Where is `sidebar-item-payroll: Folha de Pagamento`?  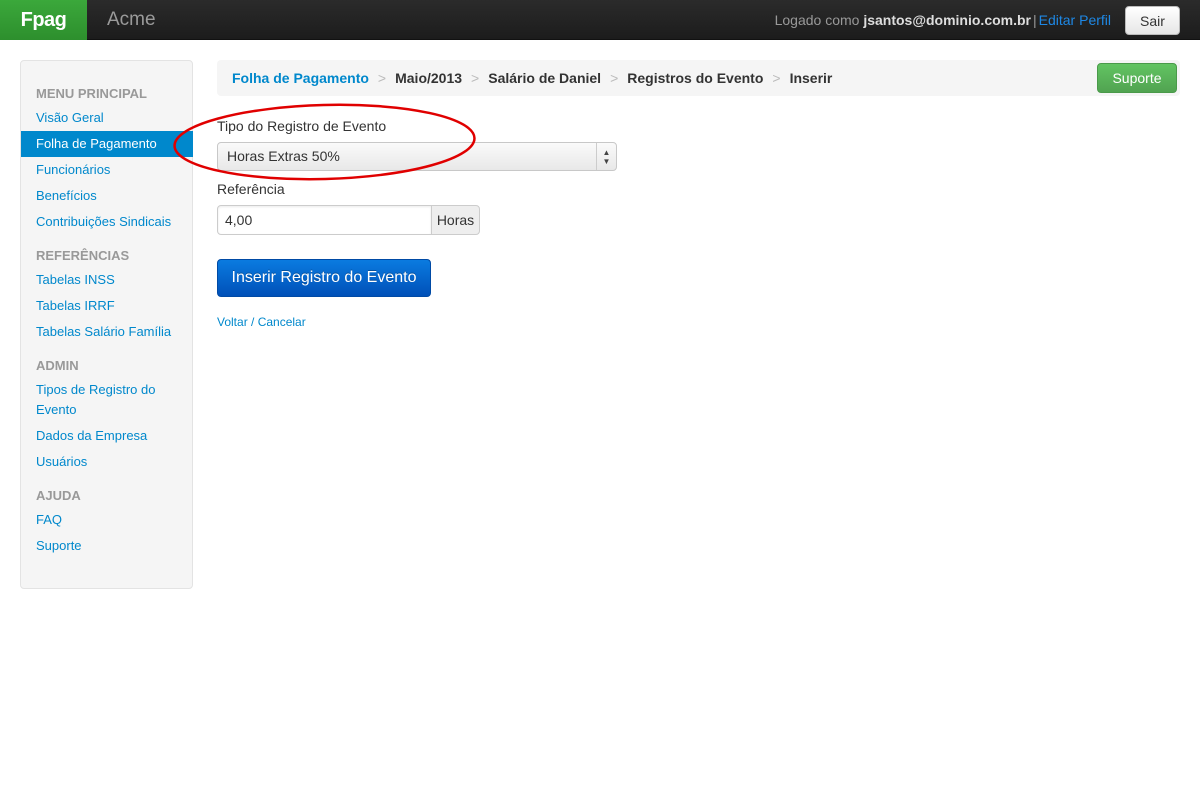
sidebar-item-payroll: Folha de Pagamento is located at coordinates (107, 144).